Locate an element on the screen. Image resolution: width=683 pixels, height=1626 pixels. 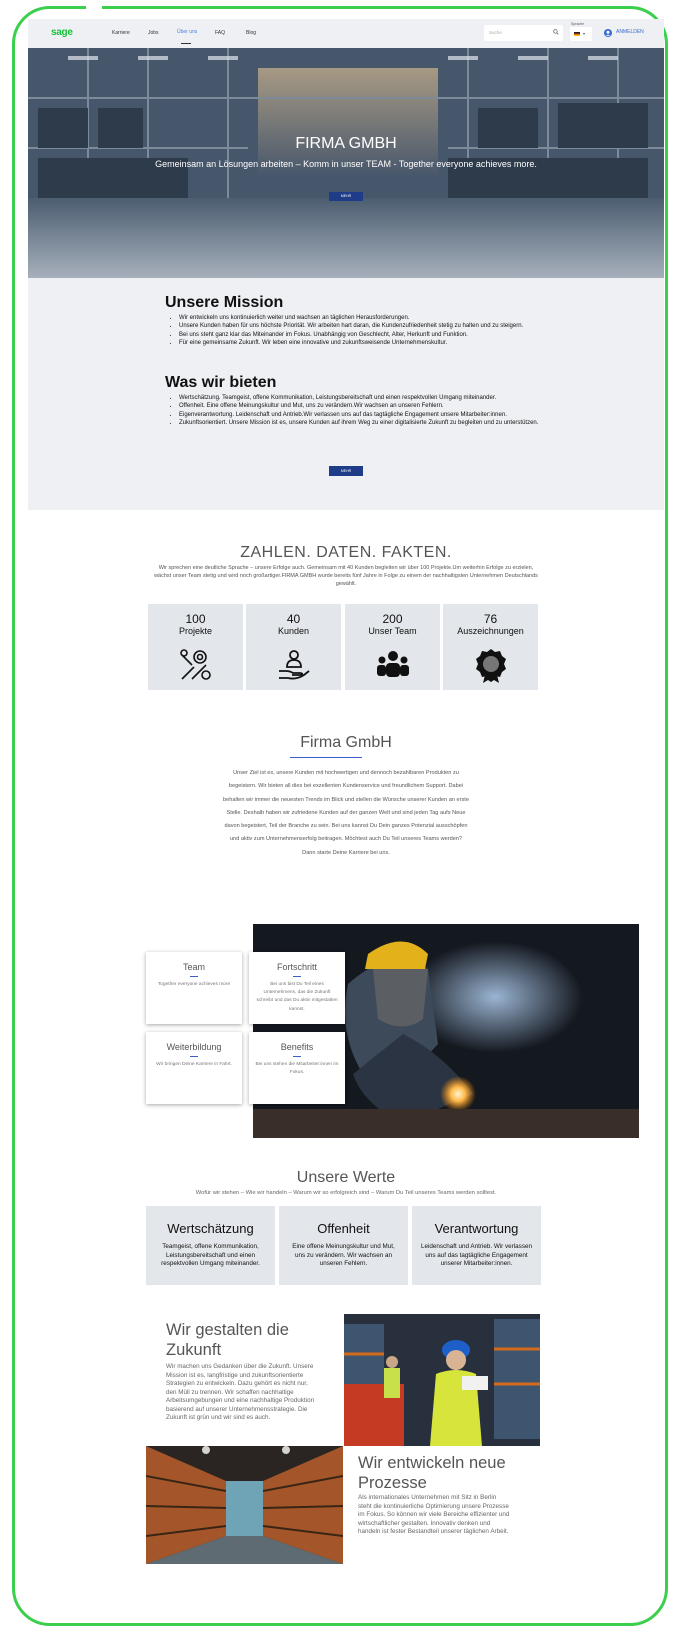
customer-hand-icon is located at coordinates (294, 665).